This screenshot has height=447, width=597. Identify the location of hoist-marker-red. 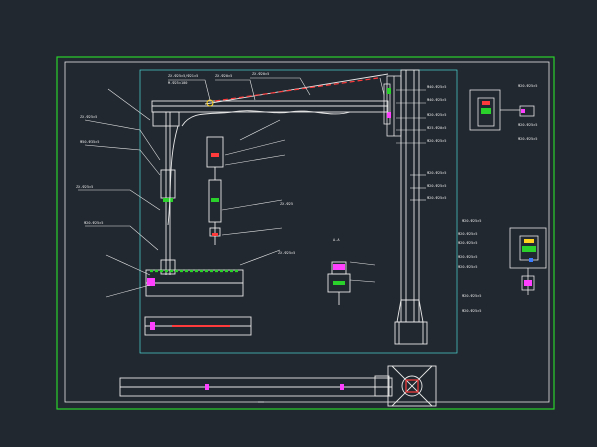
(215, 155).